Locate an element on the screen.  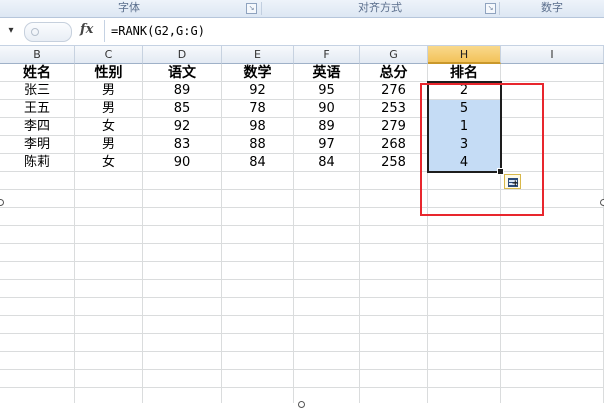
formula-bar-controls is located at coordinates (48, 32).